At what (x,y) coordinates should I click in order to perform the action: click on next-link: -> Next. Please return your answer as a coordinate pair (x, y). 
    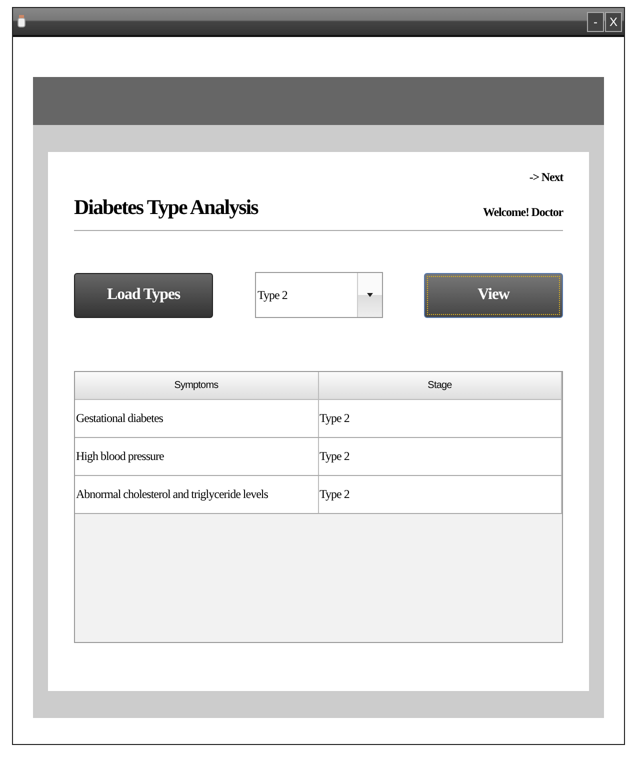
    Looking at the image, I should click on (546, 177).